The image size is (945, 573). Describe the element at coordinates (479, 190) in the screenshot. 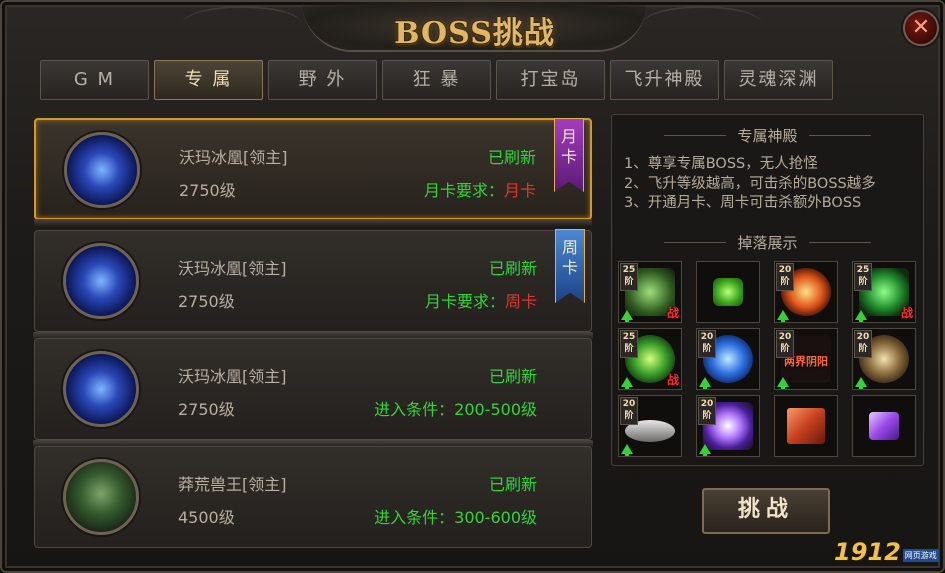

I see `entry-requirement: 月卡要求：月卡` at that location.